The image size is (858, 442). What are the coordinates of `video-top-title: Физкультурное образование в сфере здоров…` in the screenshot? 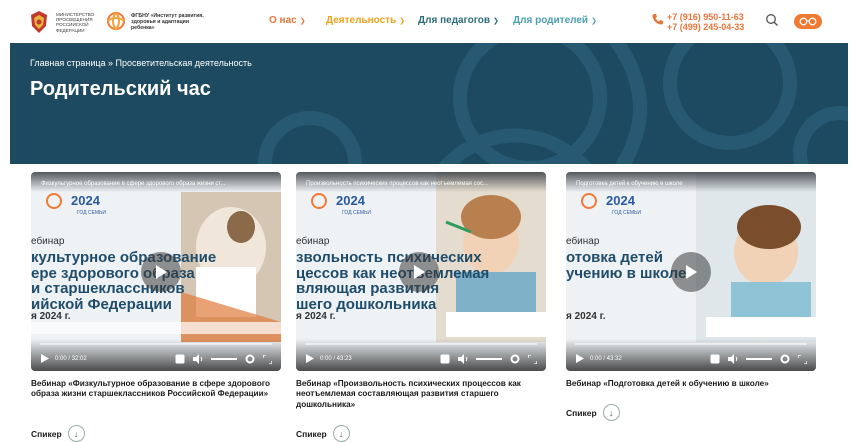 It's located at (156, 182).